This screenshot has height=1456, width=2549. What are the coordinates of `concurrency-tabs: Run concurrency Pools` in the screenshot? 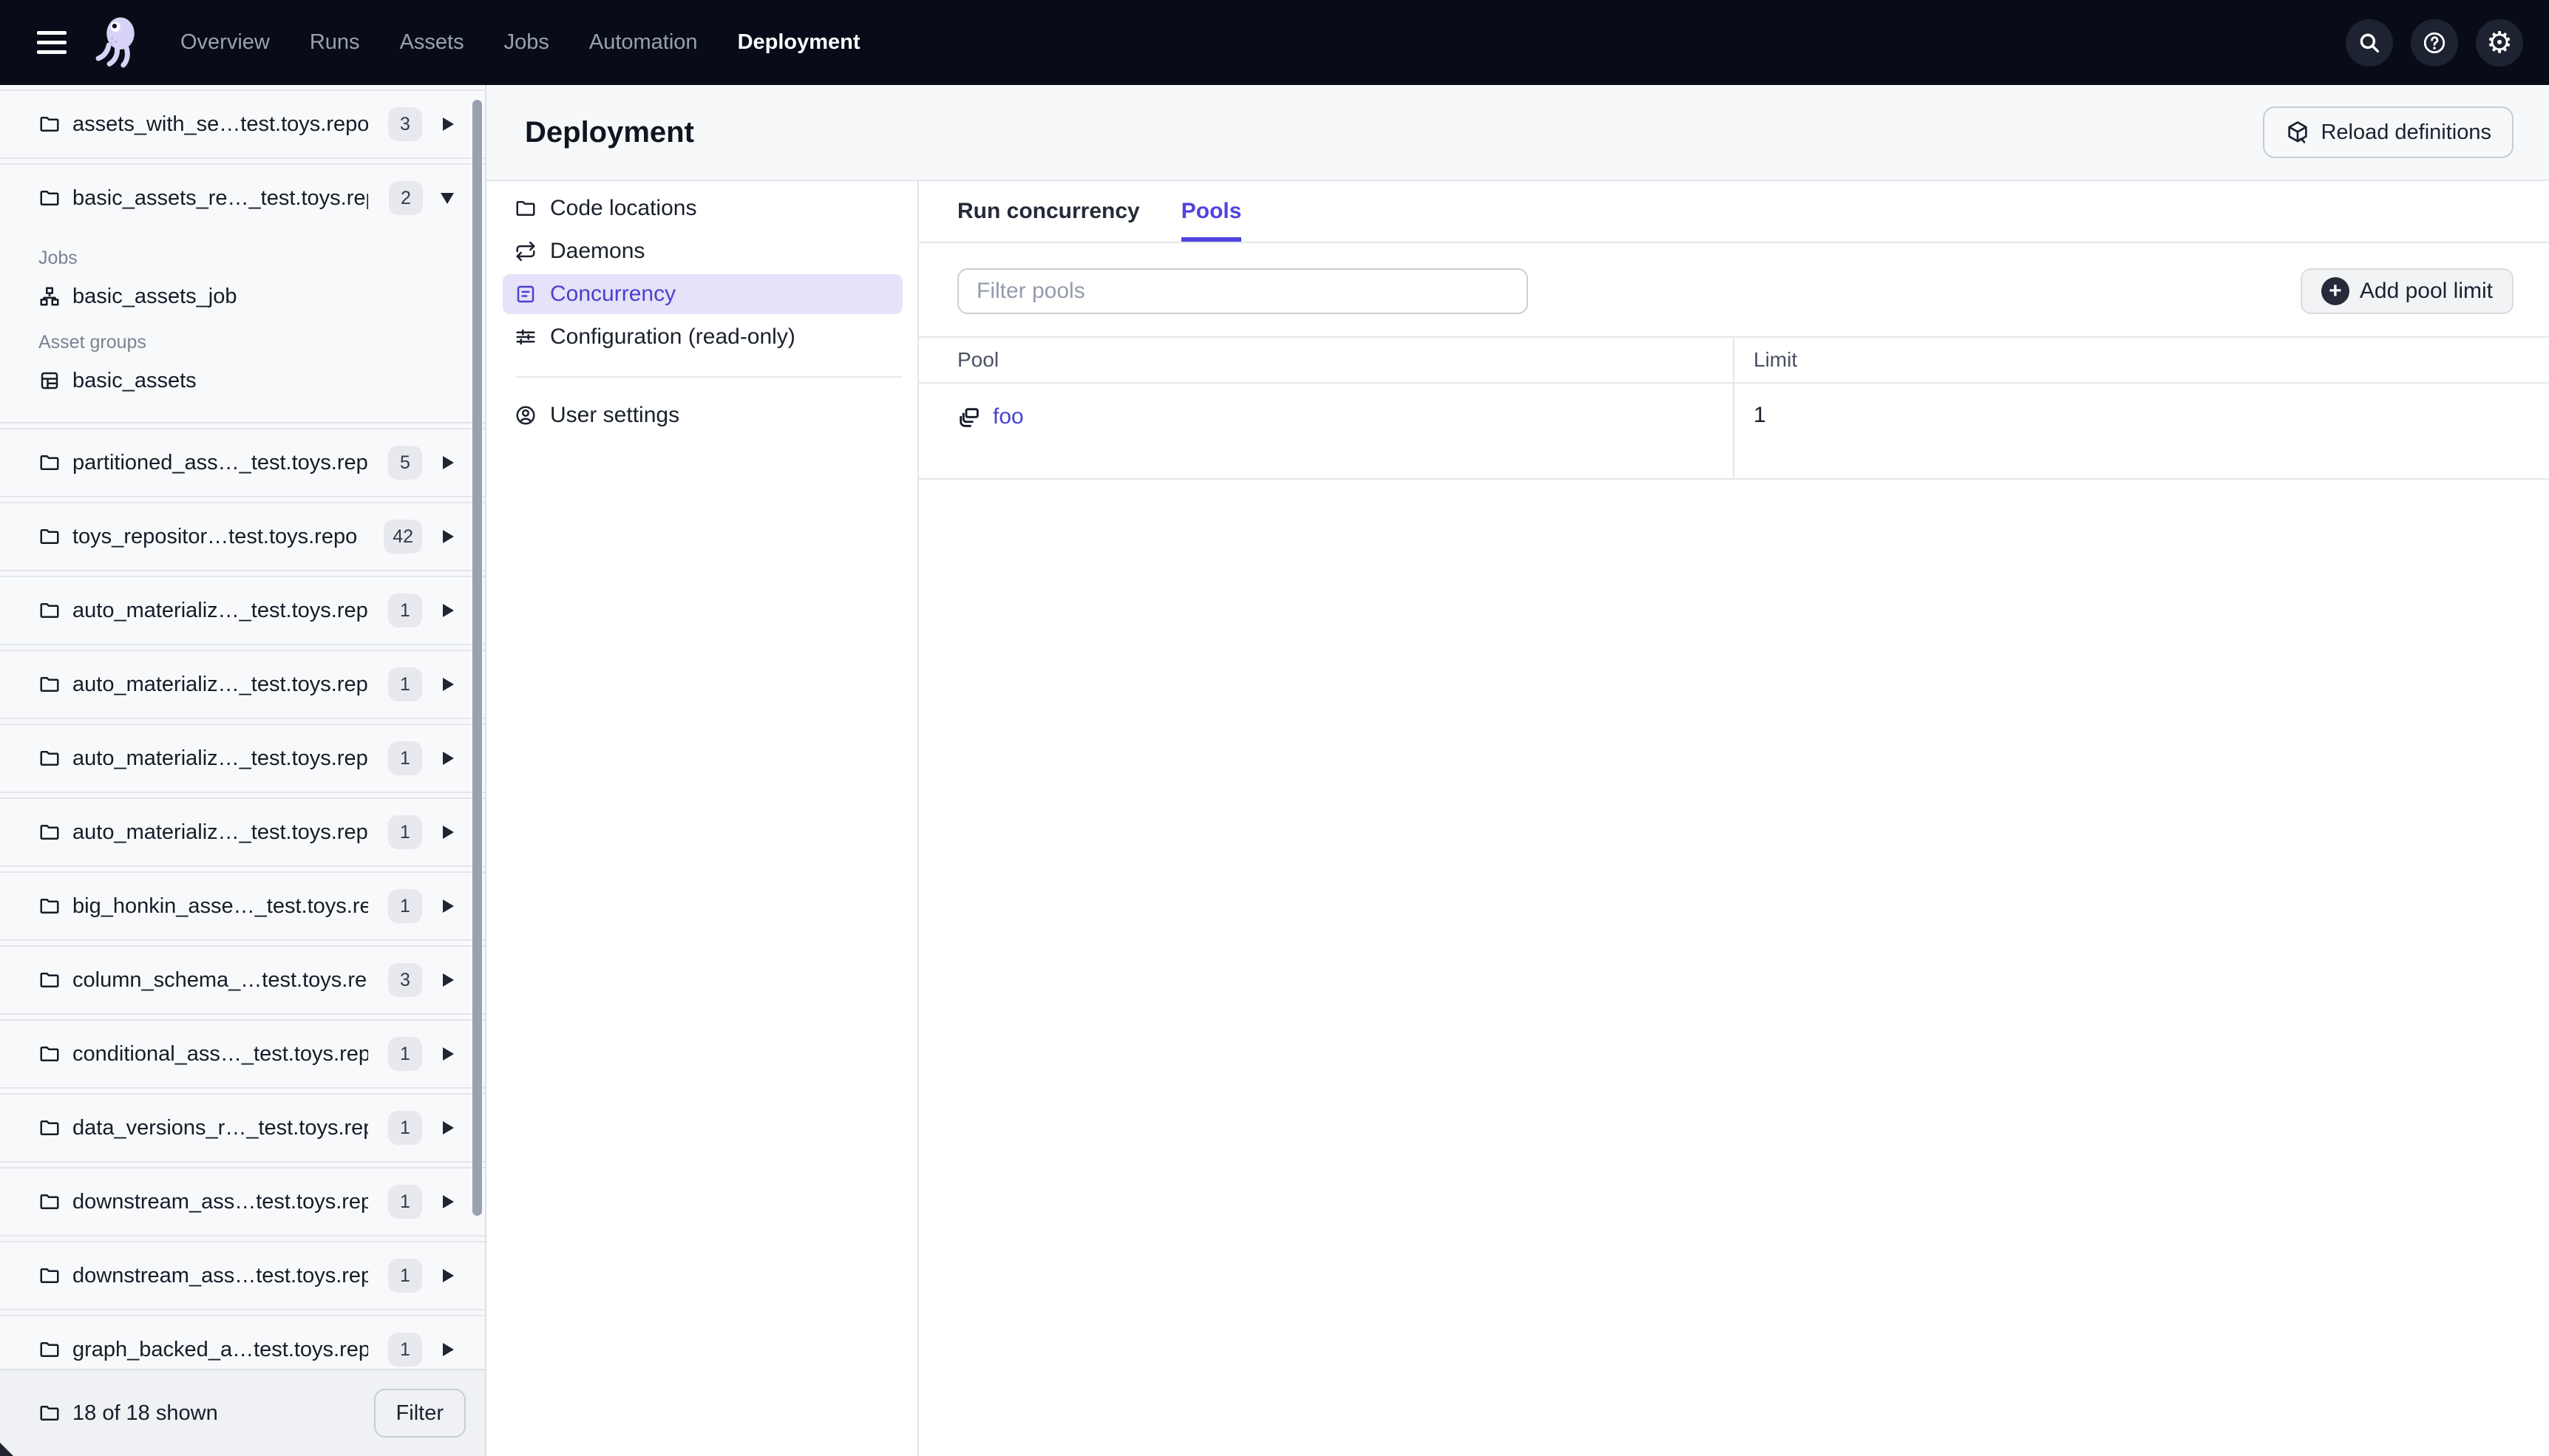 It's located at (1734, 212).